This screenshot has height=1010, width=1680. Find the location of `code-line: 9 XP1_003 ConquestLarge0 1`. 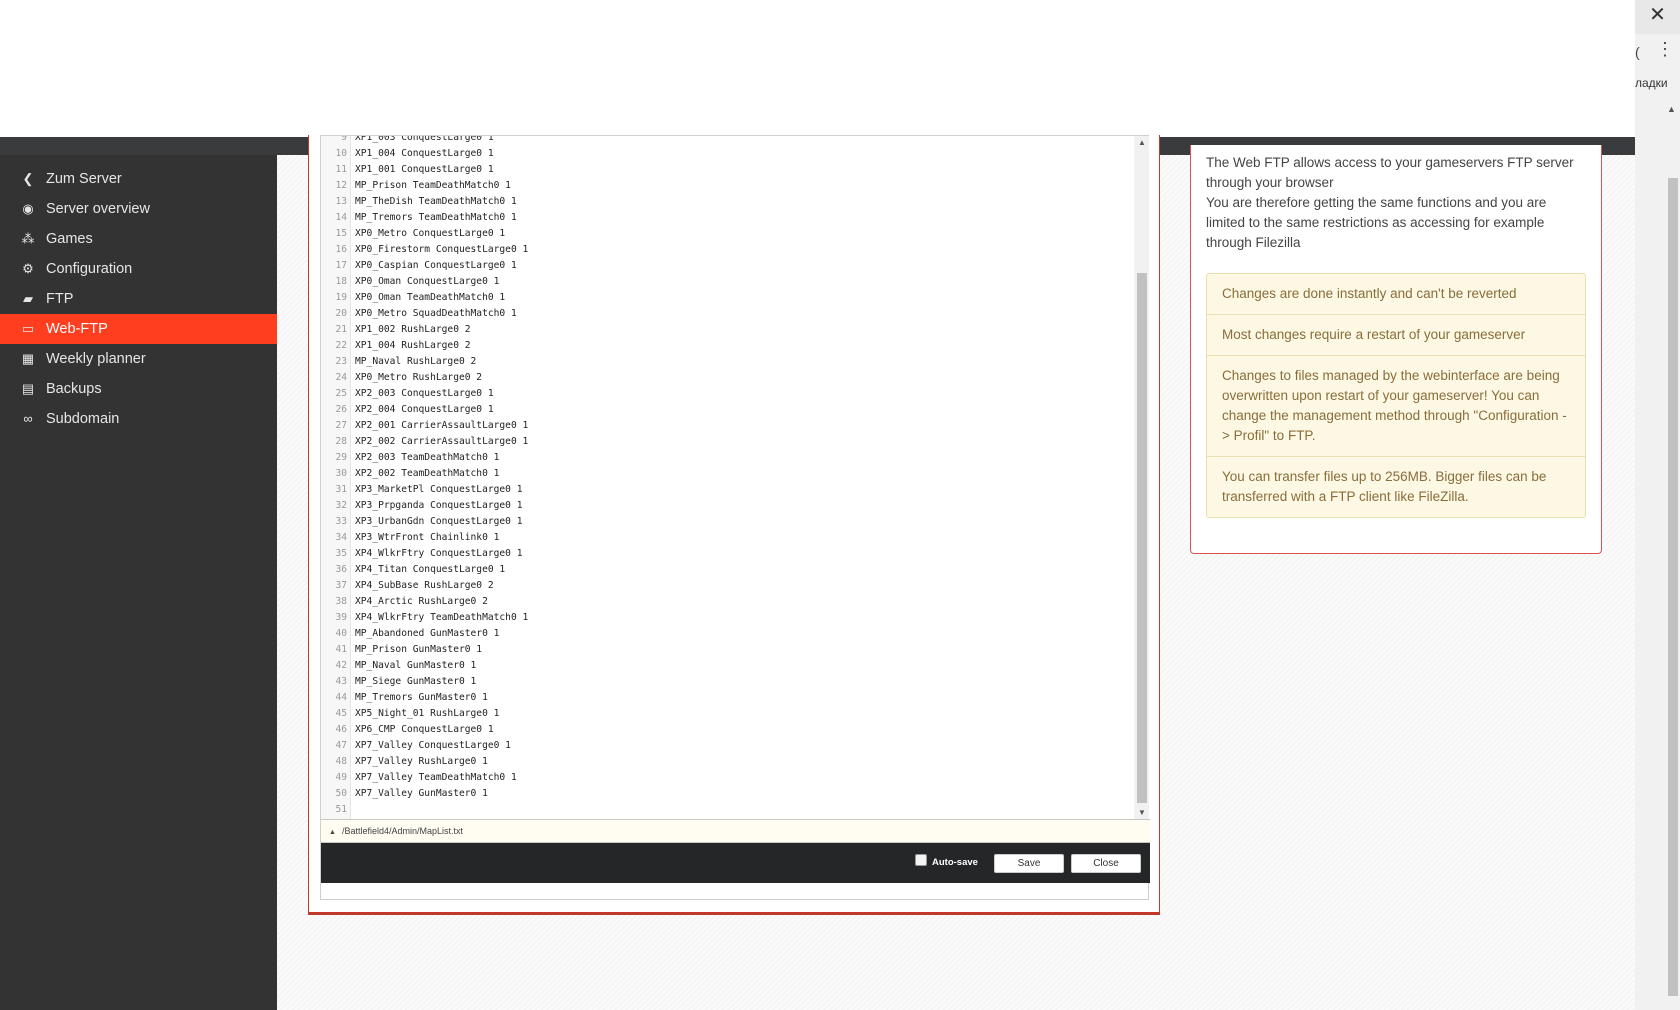

code-line: 9 XP1_003 ConquestLarge0 1 is located at coordinates (407, 141).